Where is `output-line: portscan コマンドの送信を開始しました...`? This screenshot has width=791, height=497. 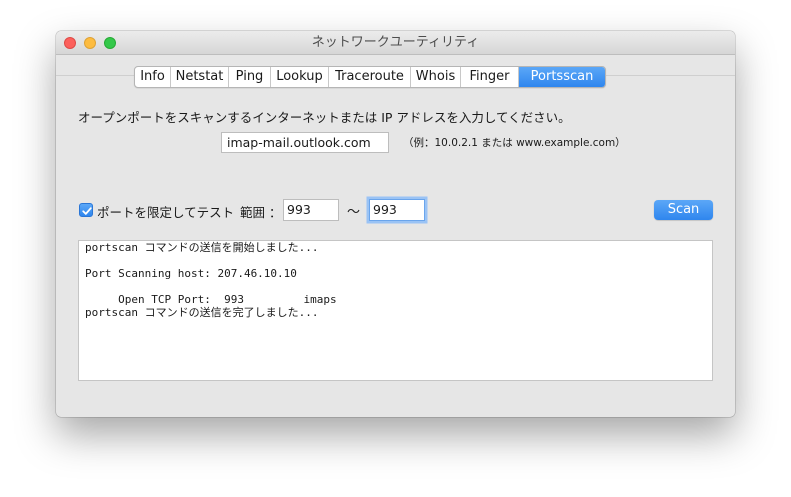 output-line: portscan コマンドの送信を開始しました... is located at coordinates (202, 247).